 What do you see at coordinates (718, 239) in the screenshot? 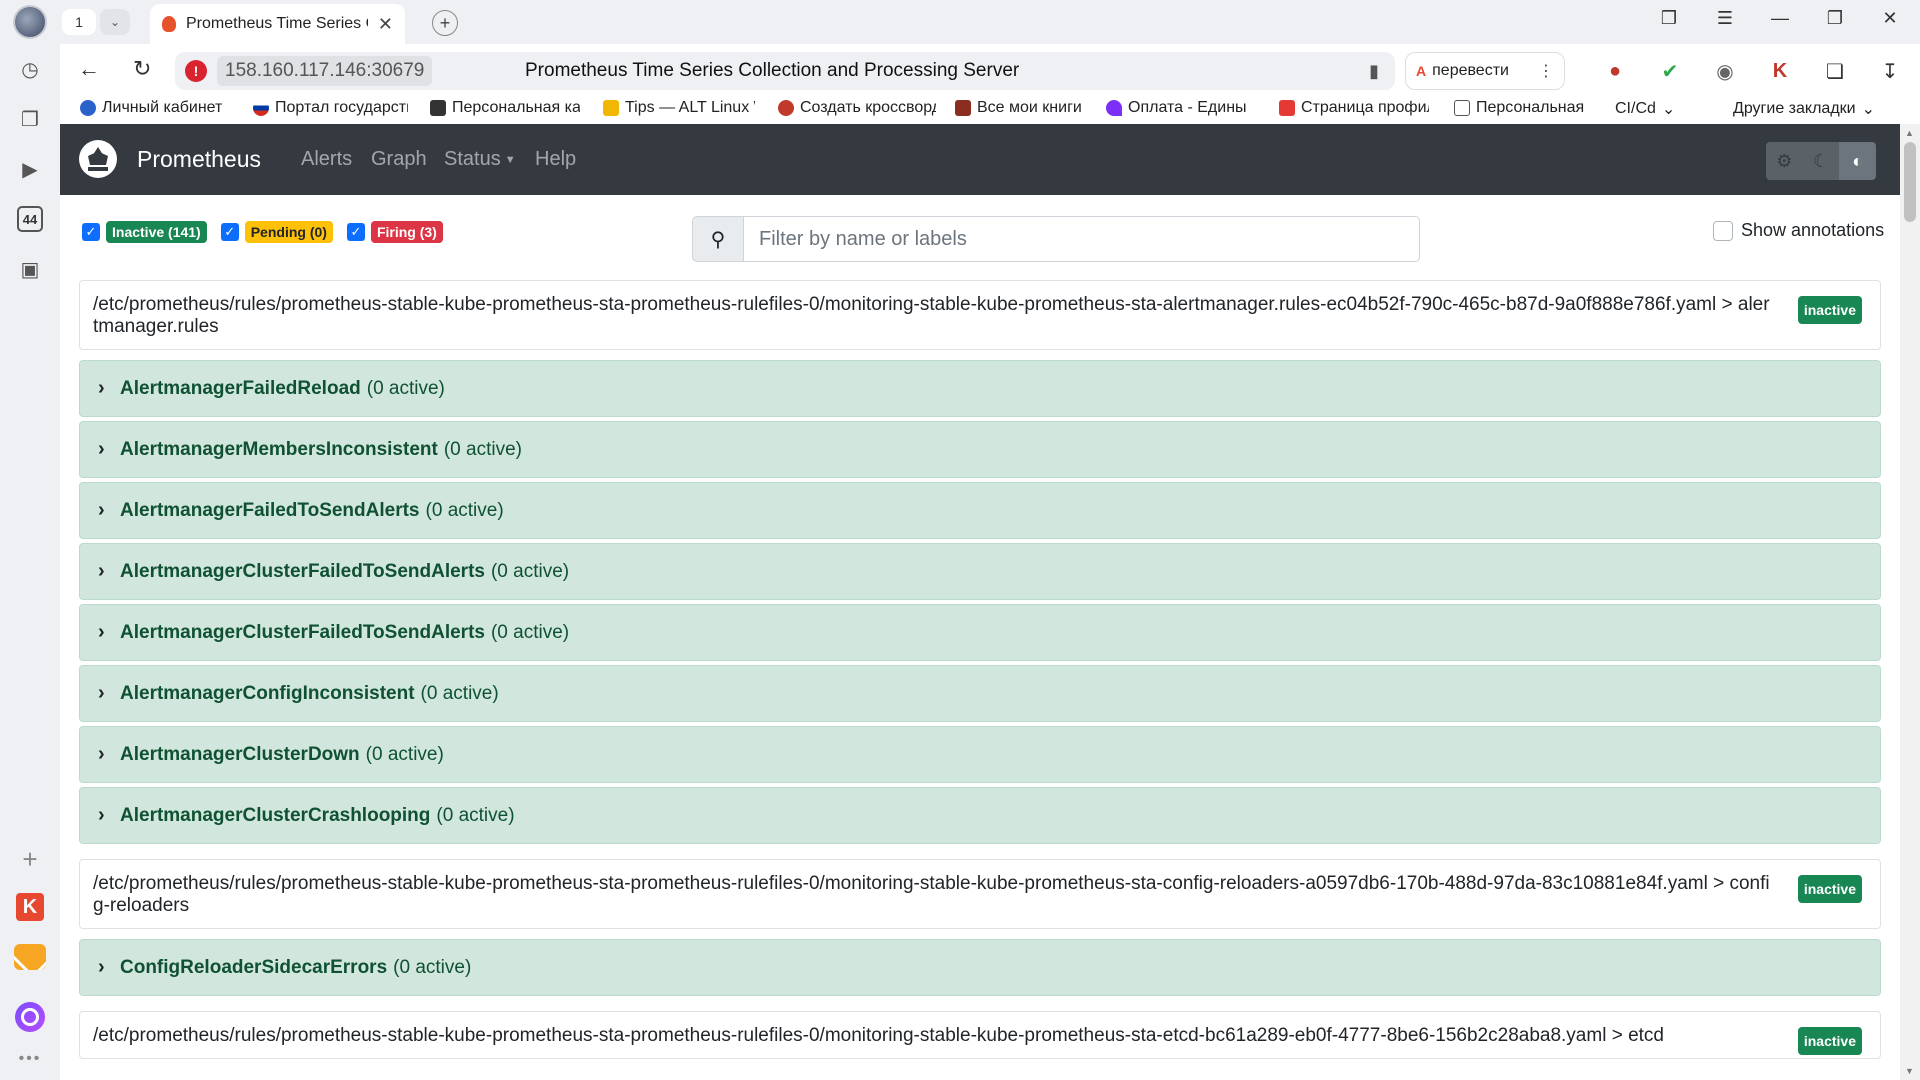
I see `search-icon: ⚲` at bounding box center [718, 239].